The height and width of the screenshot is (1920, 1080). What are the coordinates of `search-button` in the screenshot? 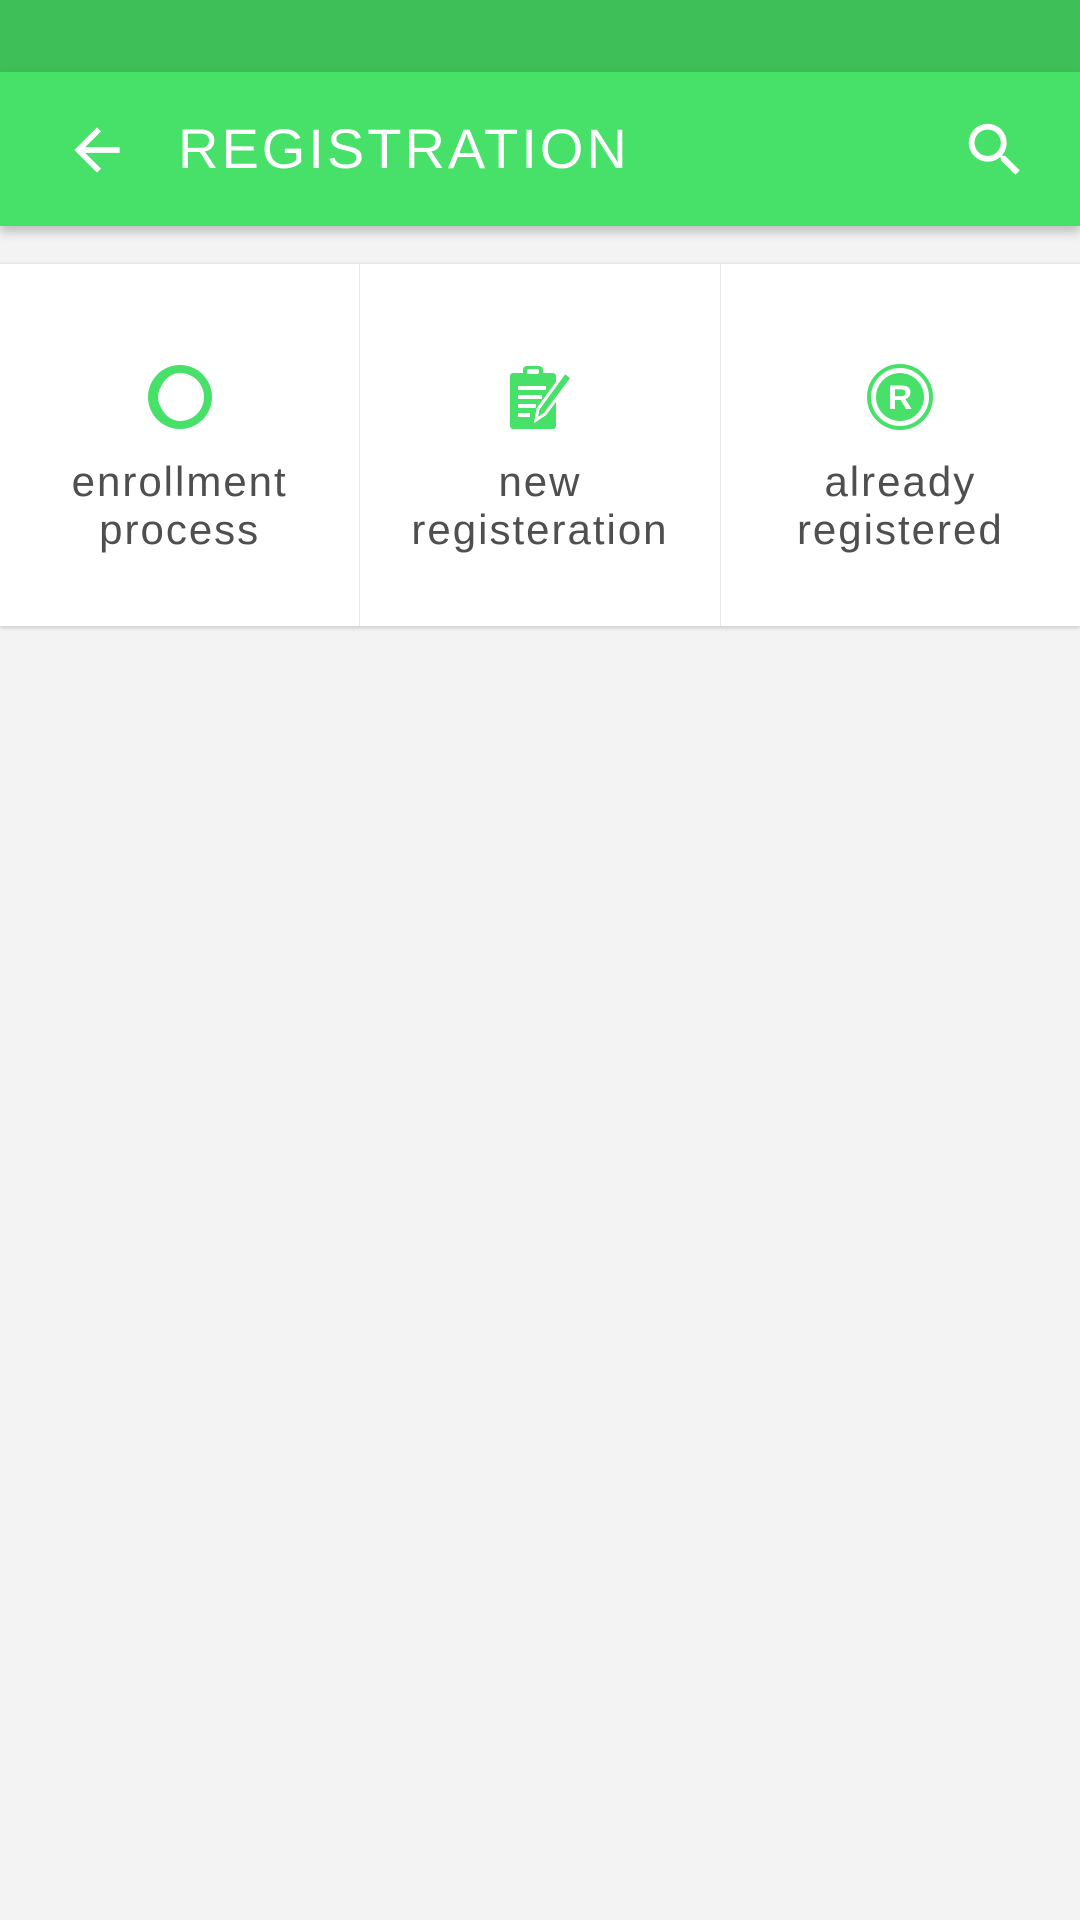 It's located at (995, 150).